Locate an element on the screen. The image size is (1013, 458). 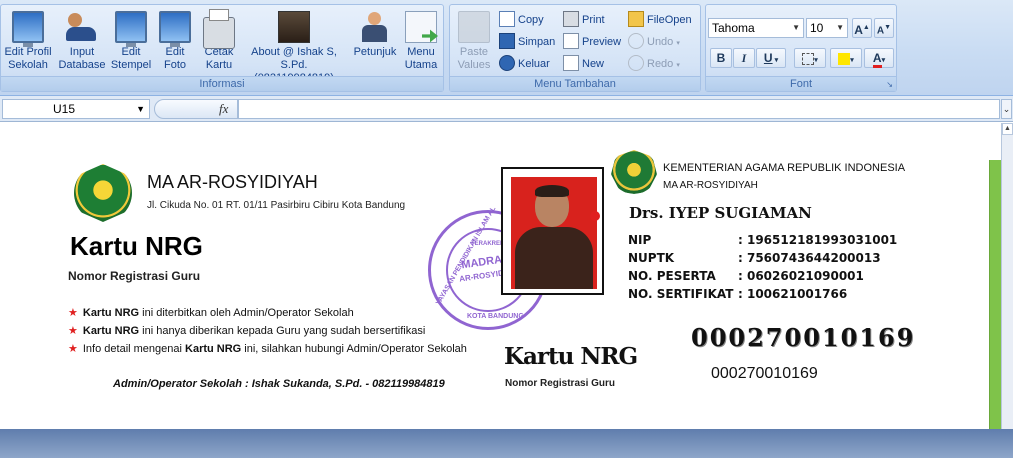
font-size-select: 10 ▼ is located at coordinates (827, 28).